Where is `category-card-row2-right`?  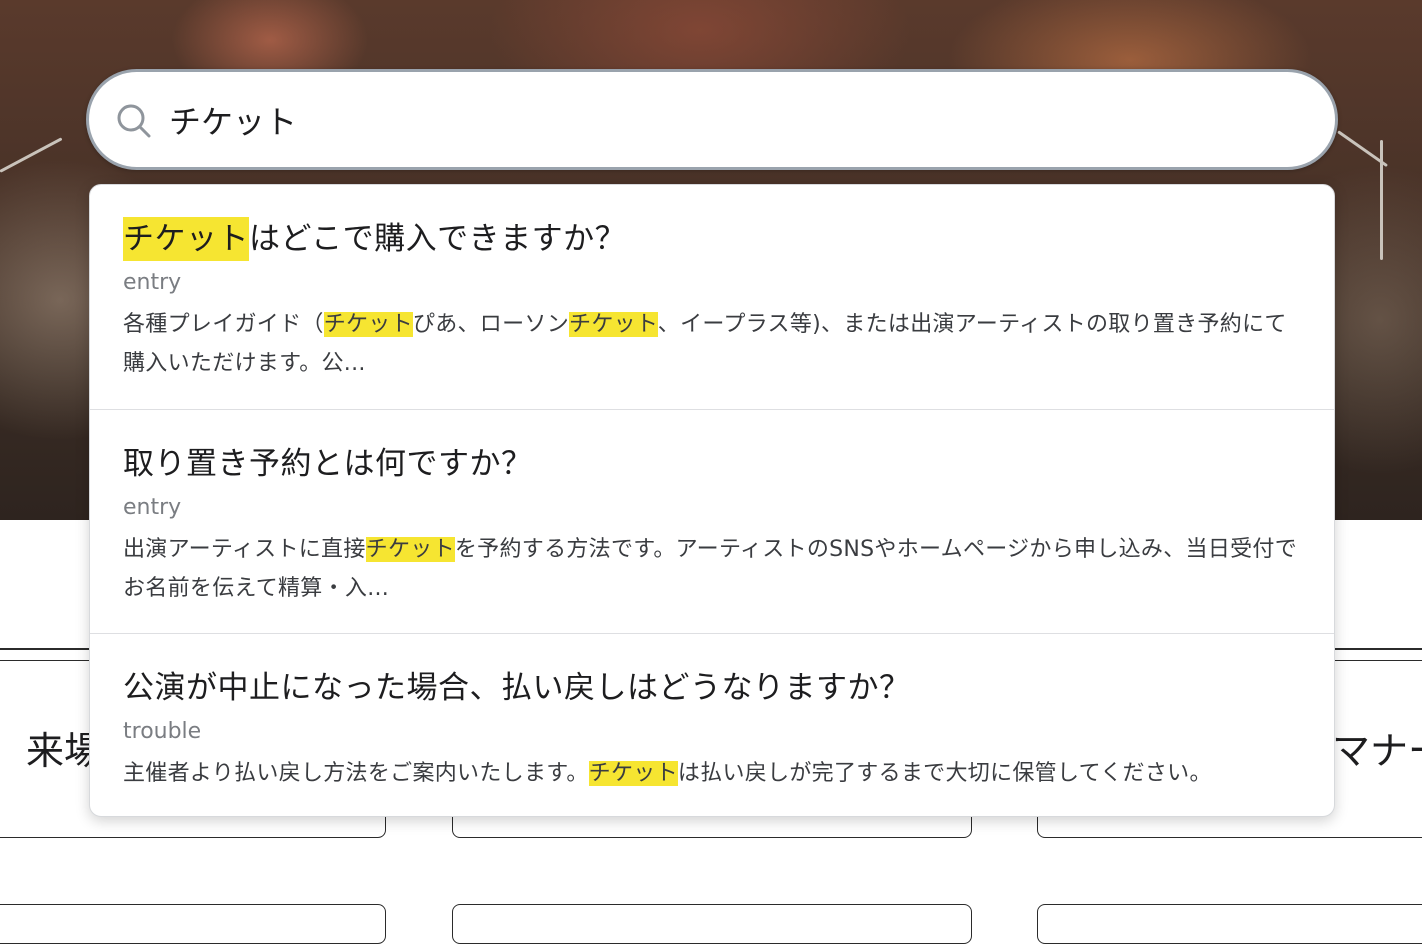
category-card-row2-right is located at coordinates (1229, 924).